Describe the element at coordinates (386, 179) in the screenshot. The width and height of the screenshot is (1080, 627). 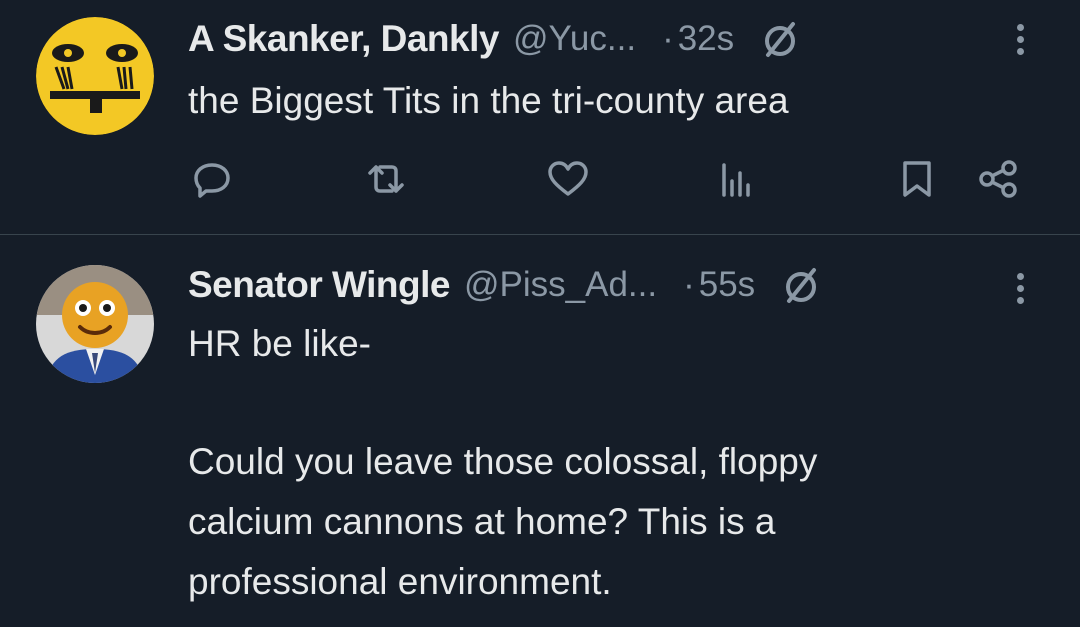
I see `retweet-icon` at that location.